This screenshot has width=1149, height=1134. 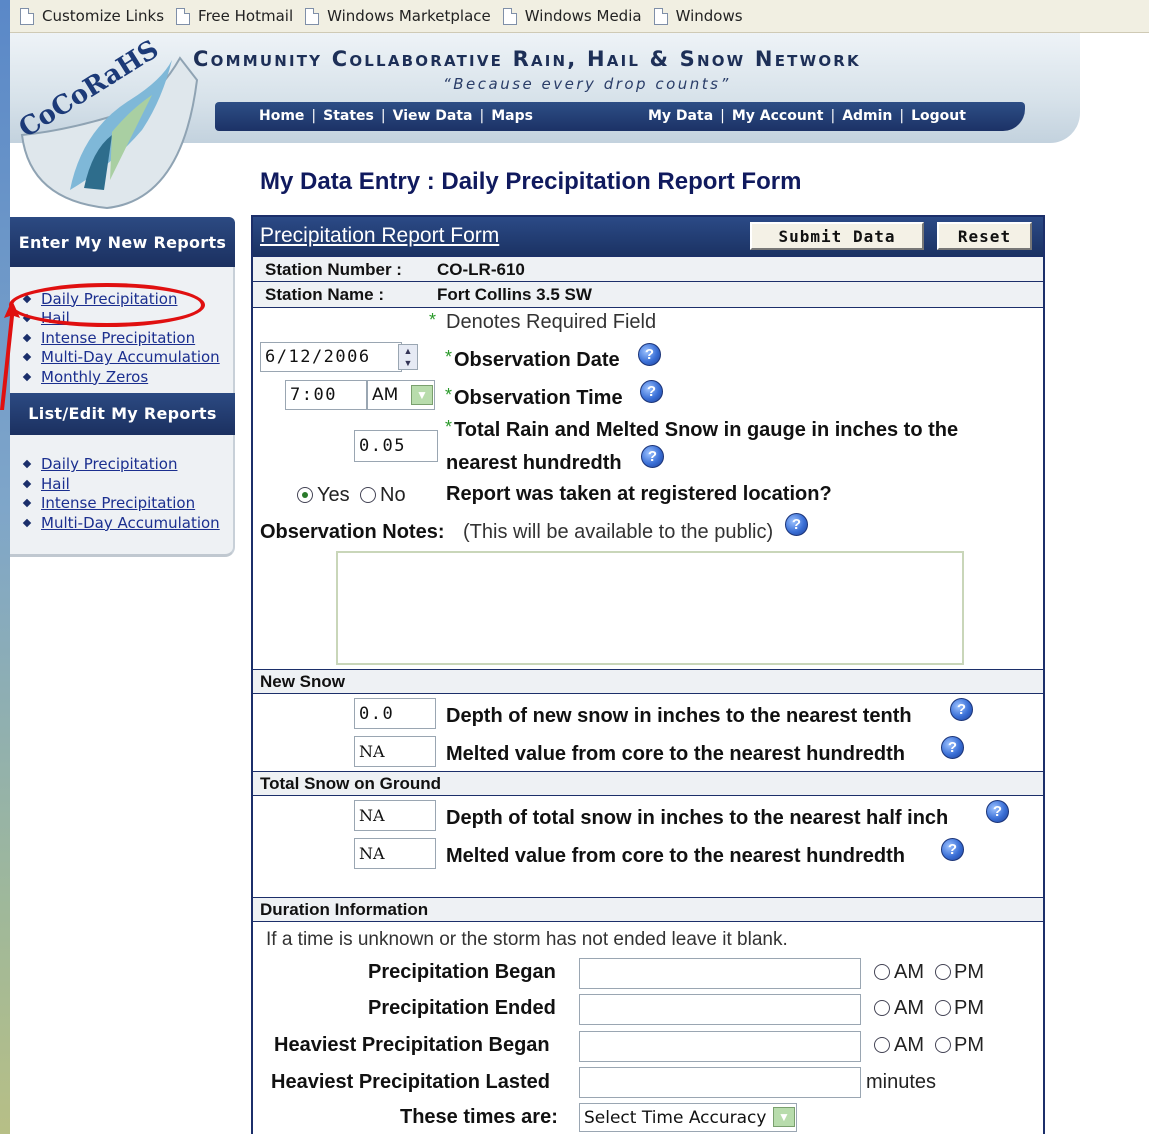 What do you see at coordinates (94, 377) in the screenshot?
I see `sidebar-link: Monthly Zeros` at bounding box center [94, 377].